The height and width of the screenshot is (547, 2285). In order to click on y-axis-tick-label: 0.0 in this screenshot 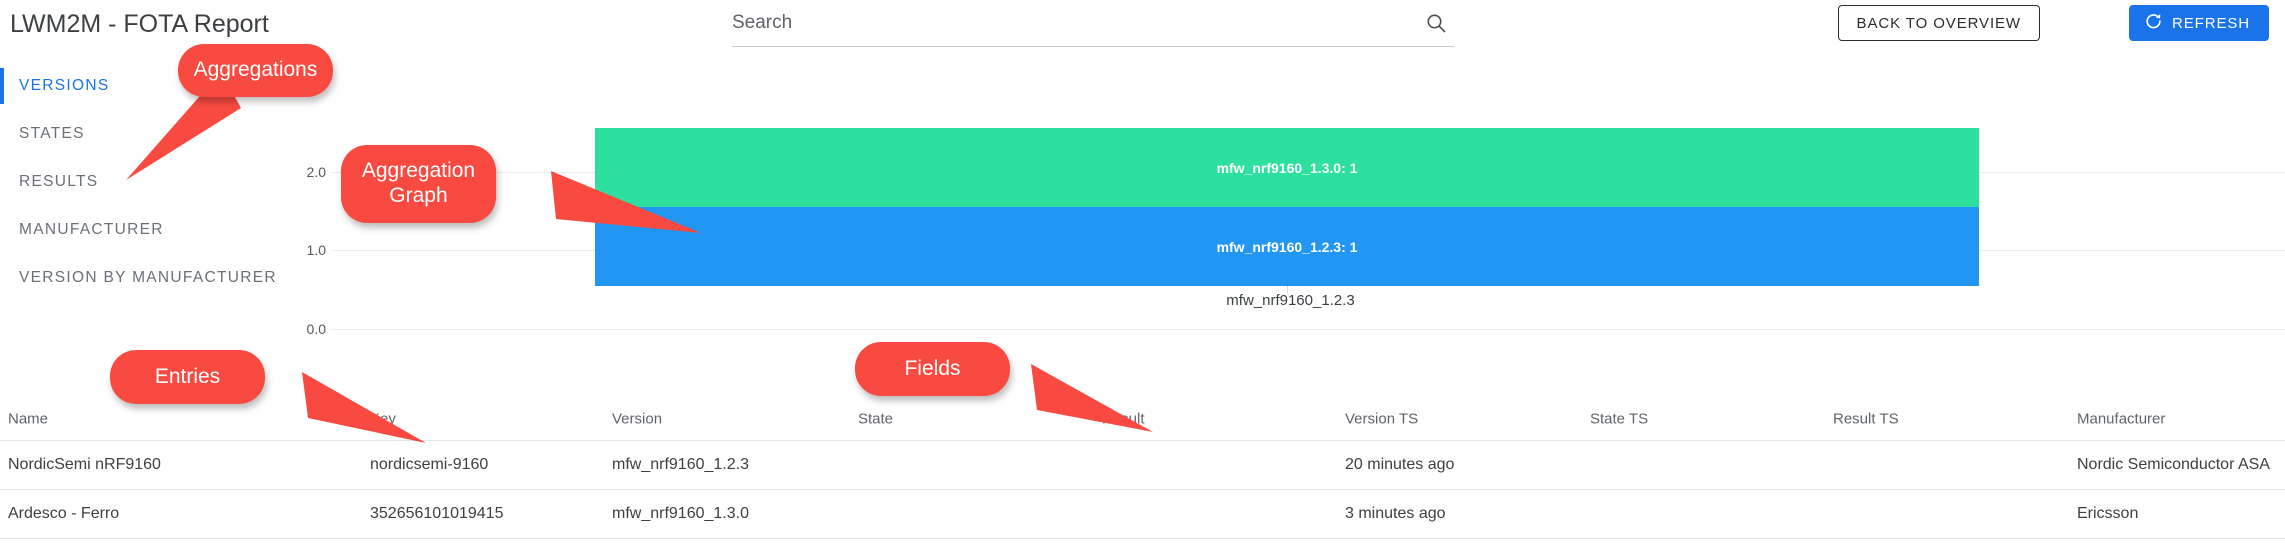, I will do `click(316, 329)`.